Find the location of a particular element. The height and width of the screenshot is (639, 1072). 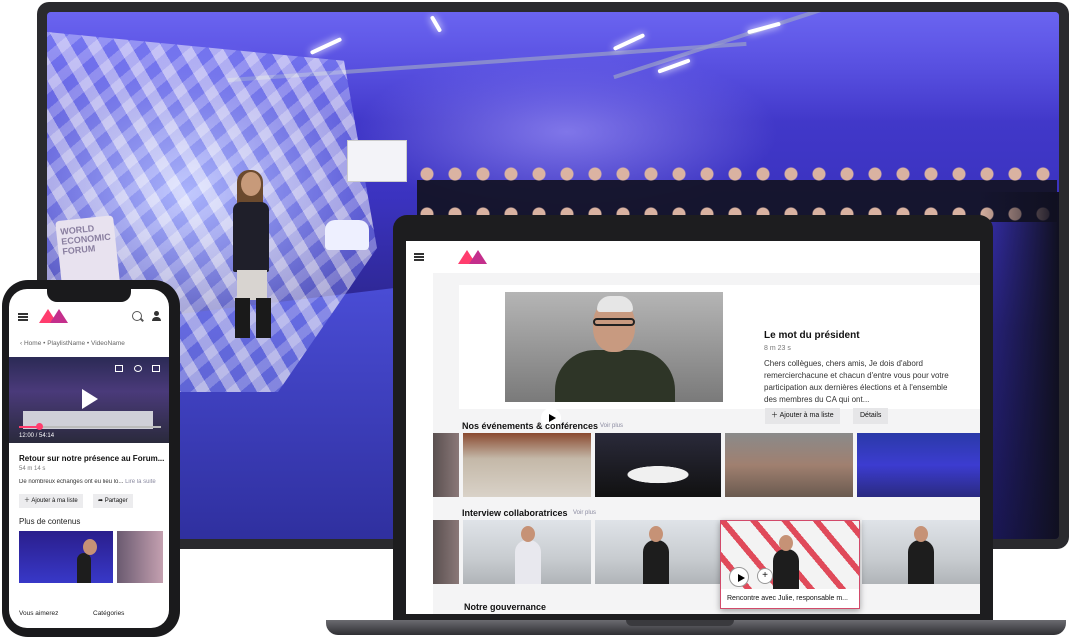

hero-title: Le mot du président is located at coordinates (812, 335).